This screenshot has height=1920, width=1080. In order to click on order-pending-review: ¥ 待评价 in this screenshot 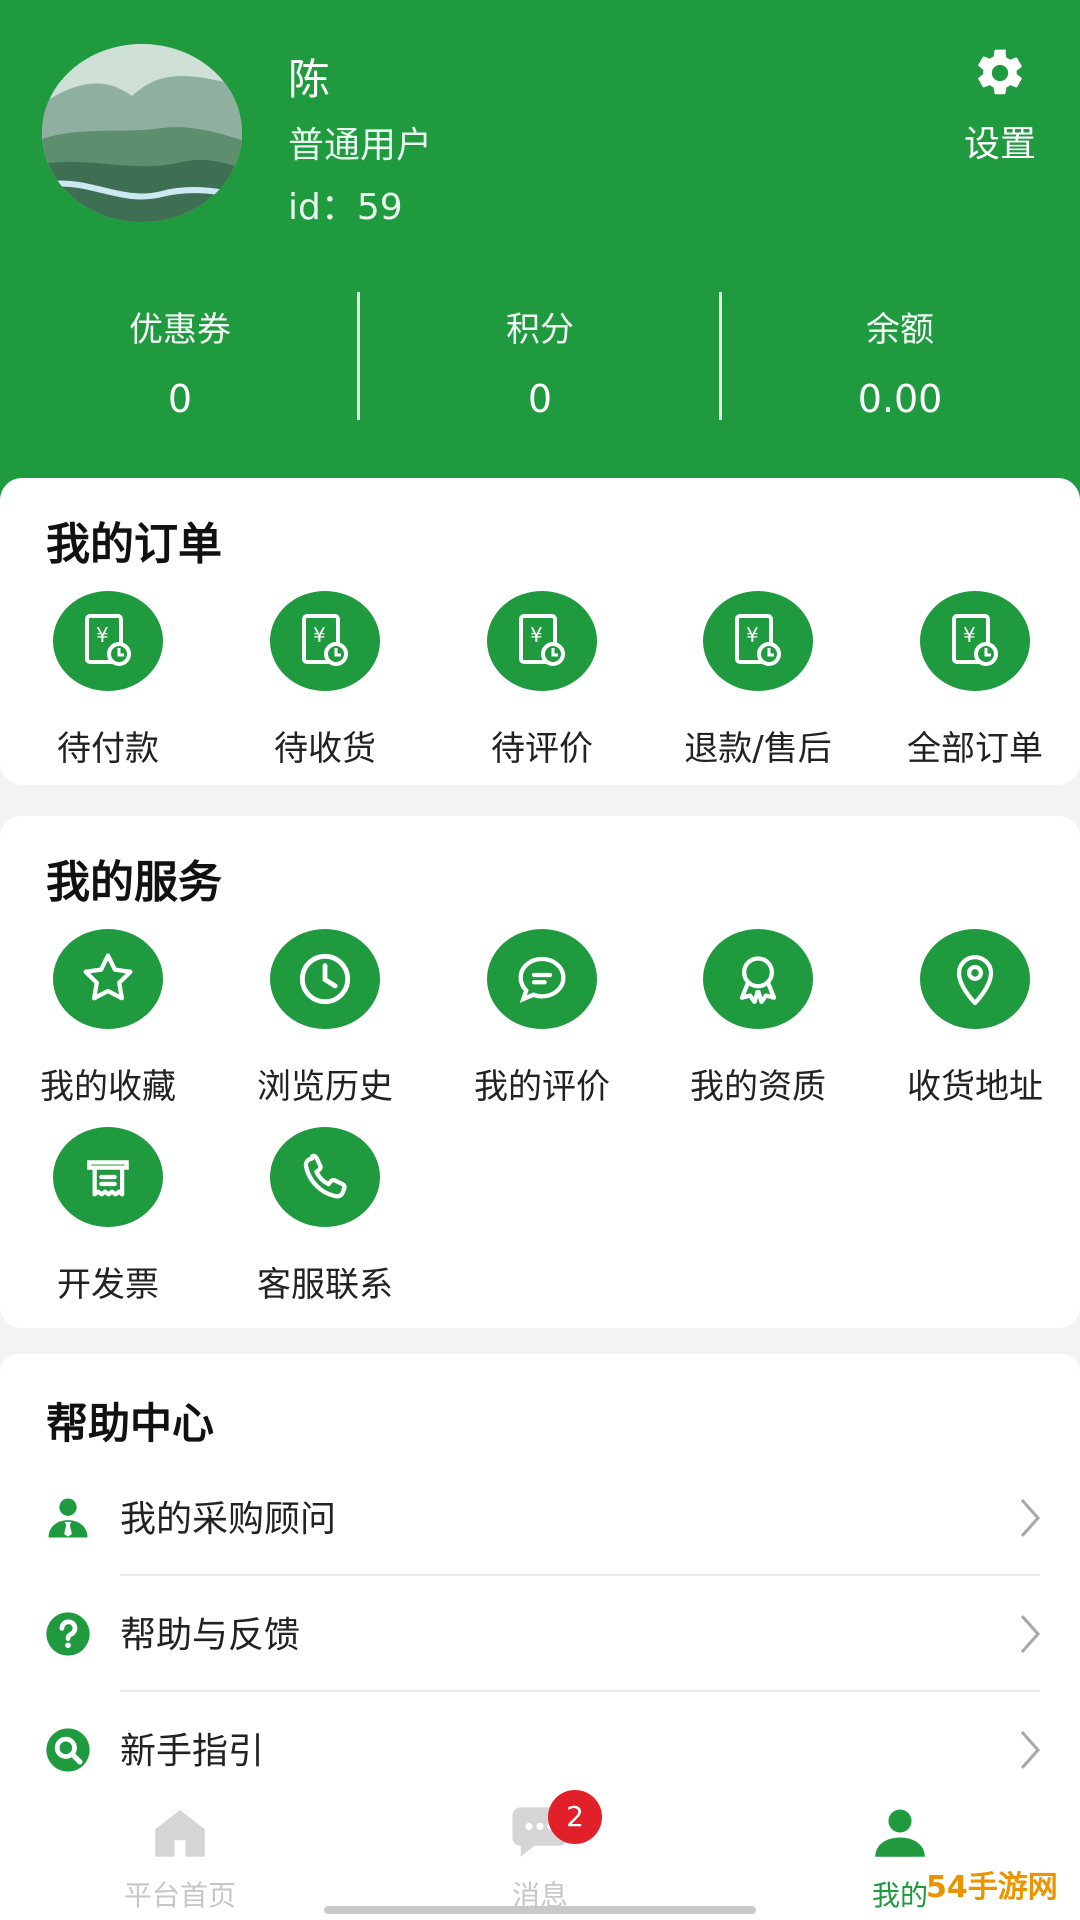, I will do `click(542, 680)`.